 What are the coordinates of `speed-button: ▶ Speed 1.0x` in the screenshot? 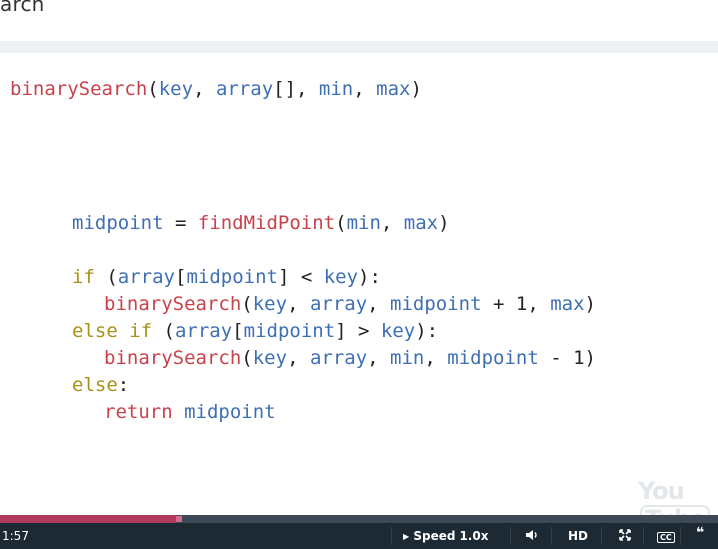 It's located at (445, 536).